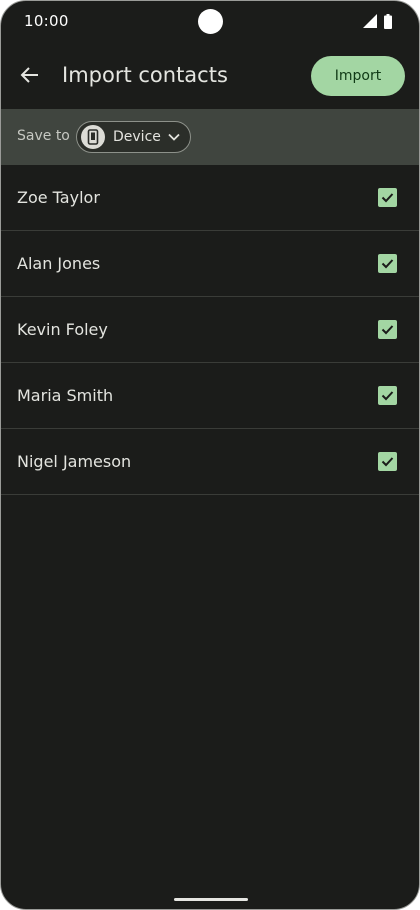  Describe the element at coordinates (388, 21) in the screenshot. I see `battery-icon` at that location.